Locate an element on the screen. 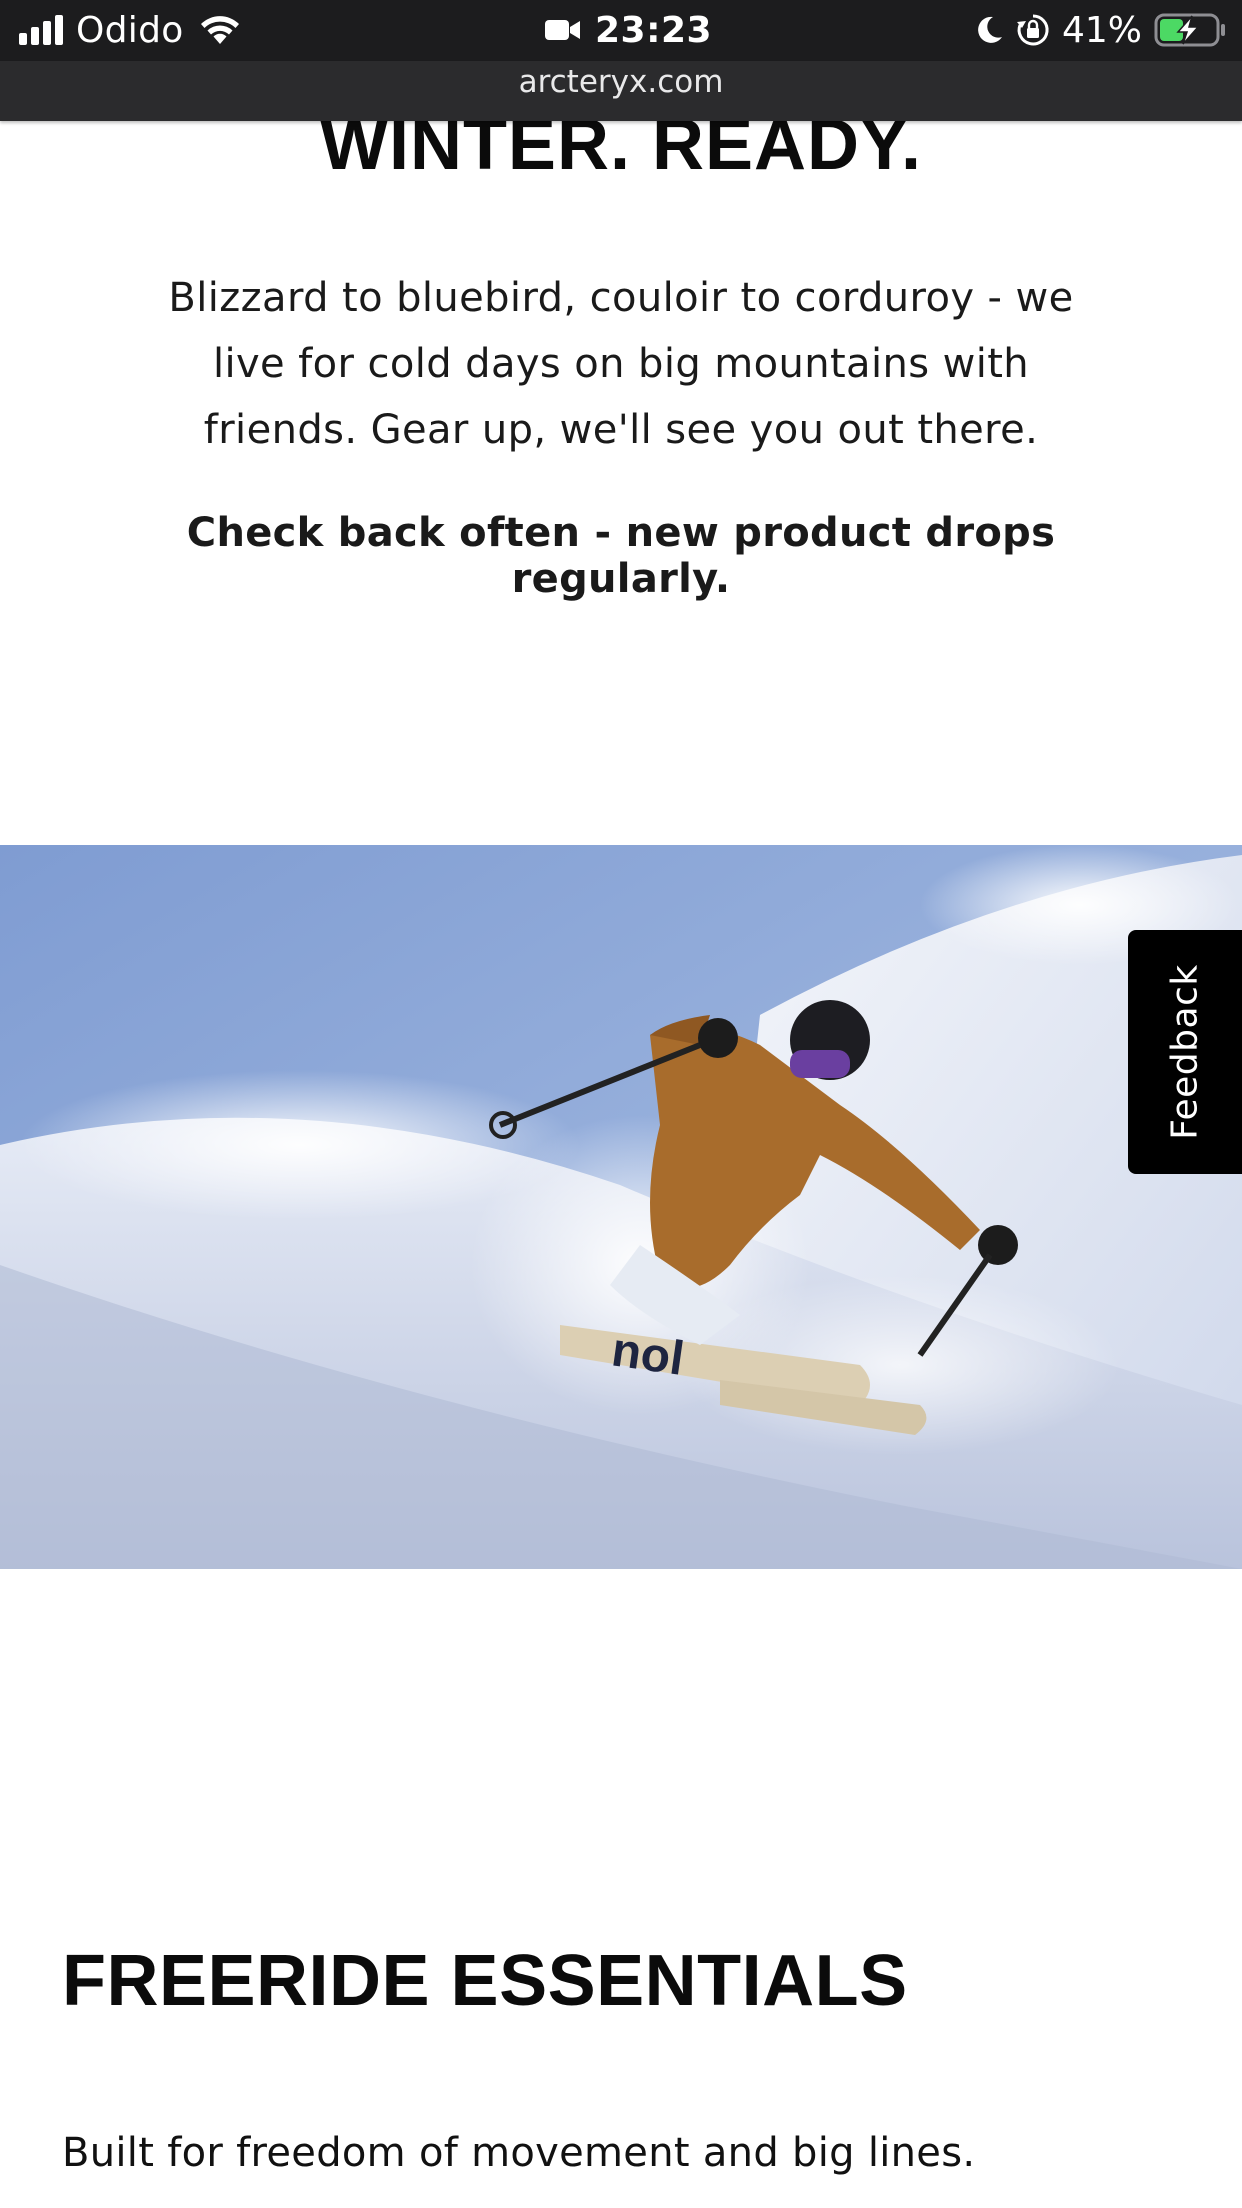  feedback-label: Feedback is located at coordinates (1185, 1051).